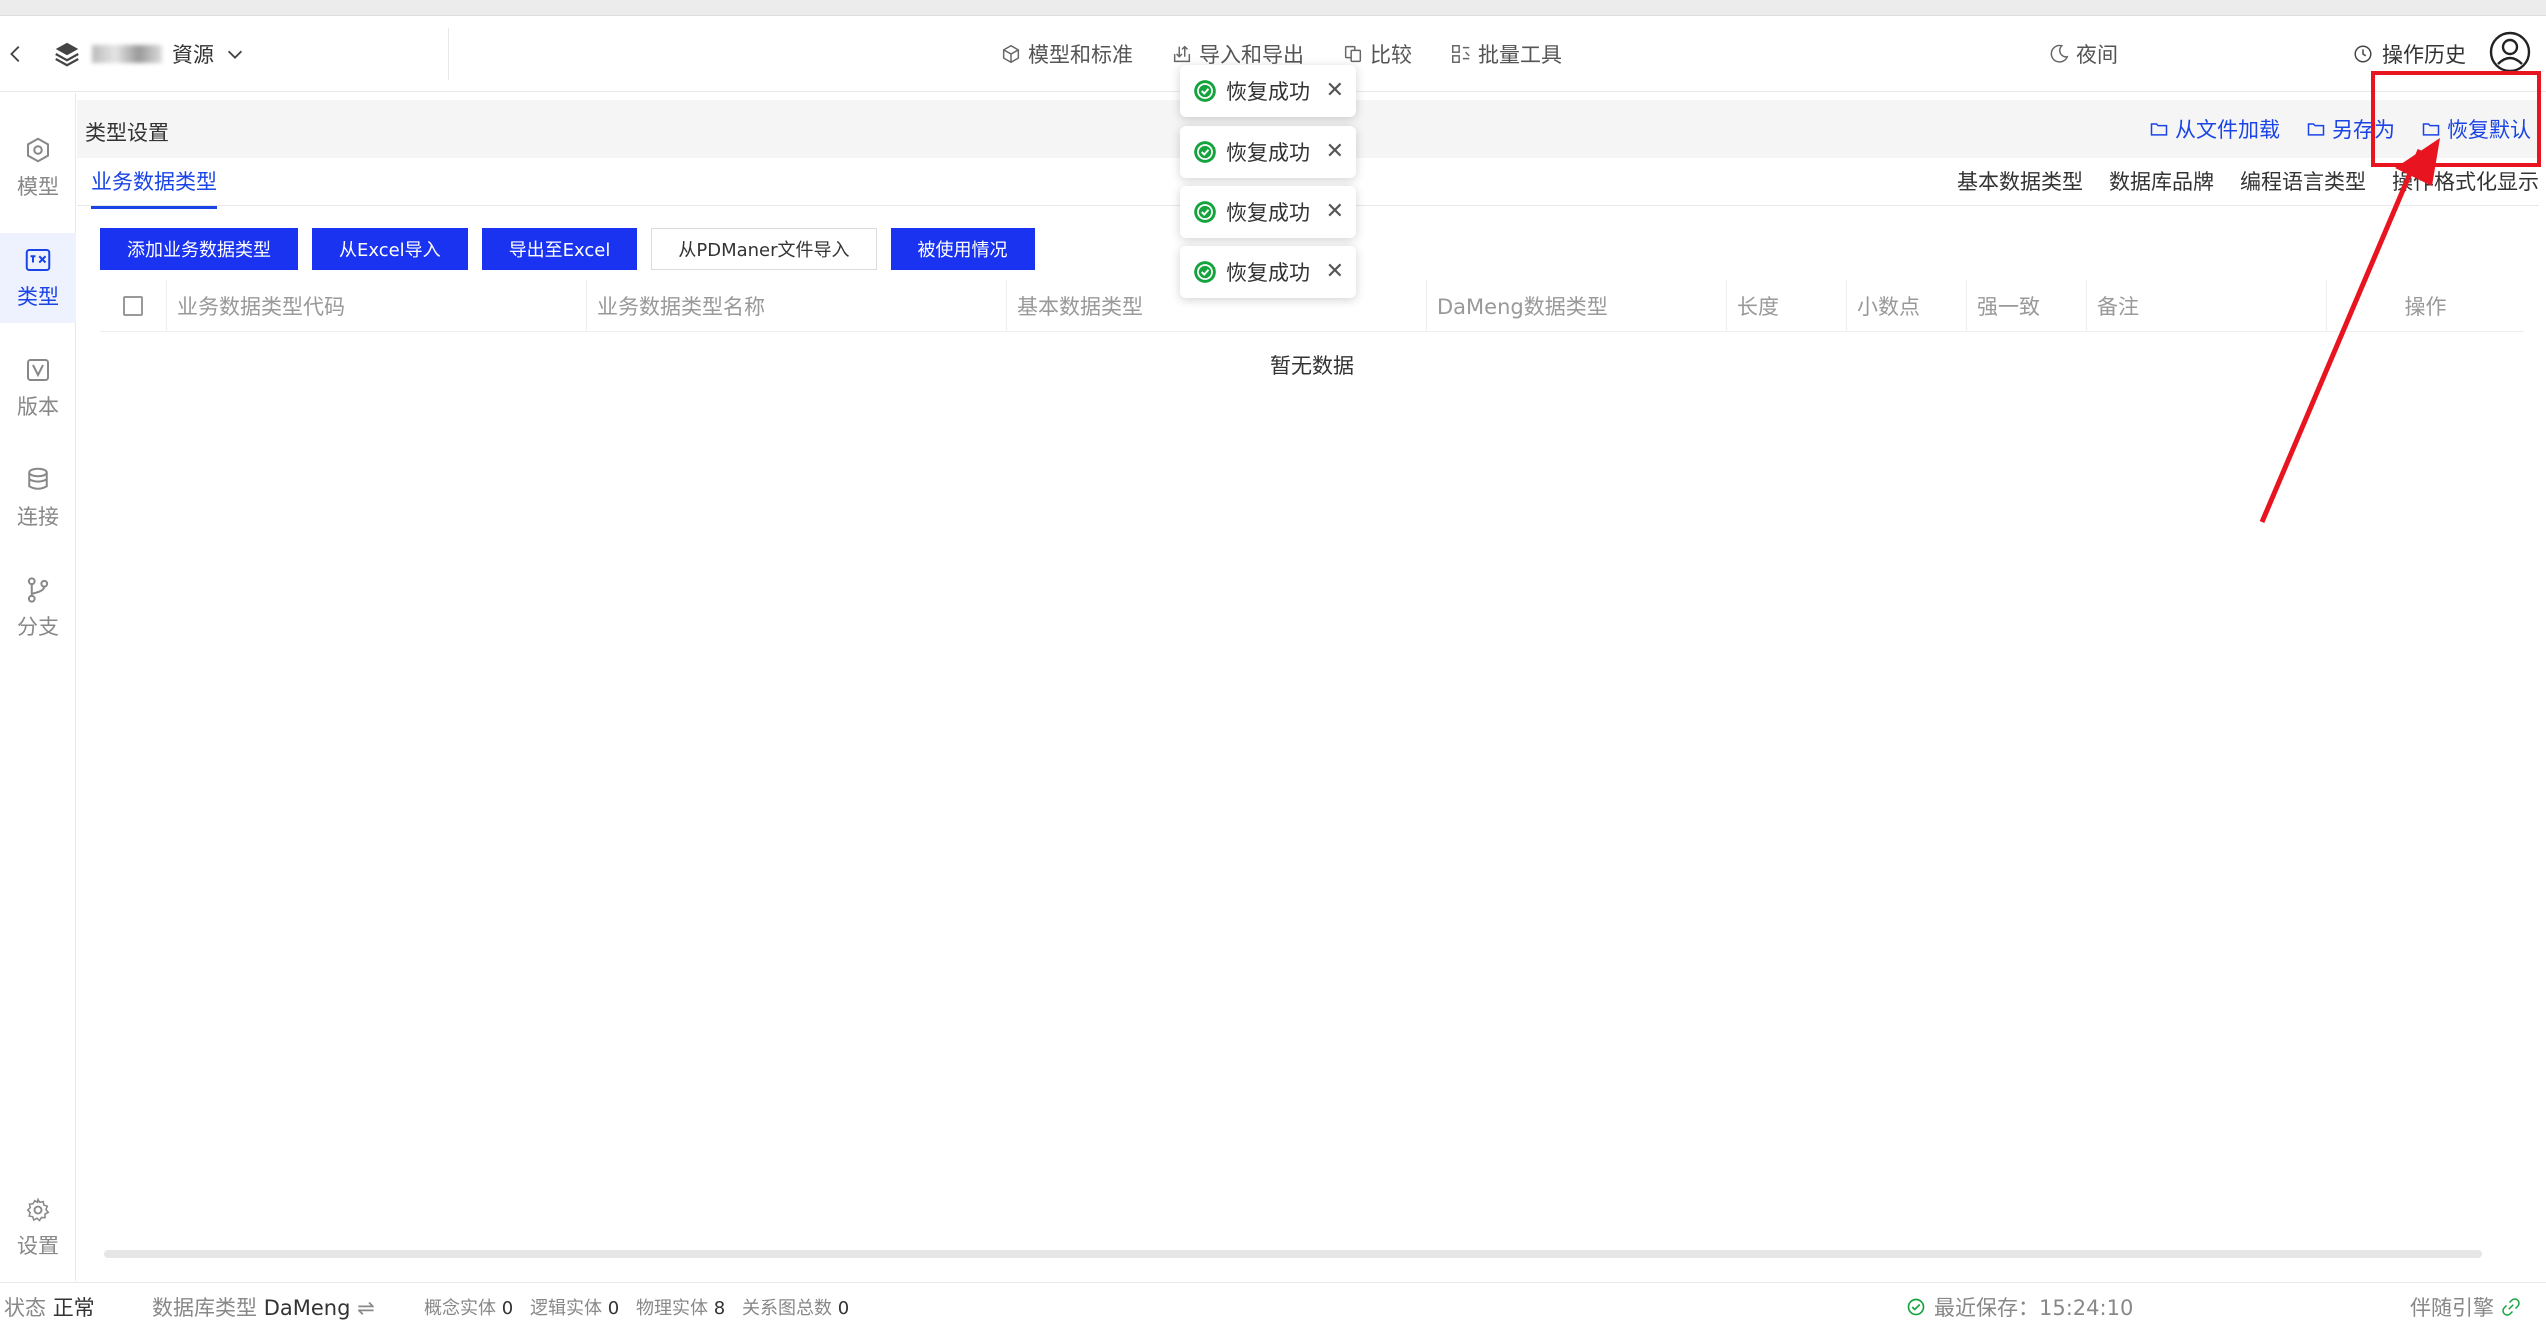  What do you see at coordinates (199, 249) in the screenshot?
I see `add-business-data-type-button: 添加业务数据类型` at bounding box center [199, 249].